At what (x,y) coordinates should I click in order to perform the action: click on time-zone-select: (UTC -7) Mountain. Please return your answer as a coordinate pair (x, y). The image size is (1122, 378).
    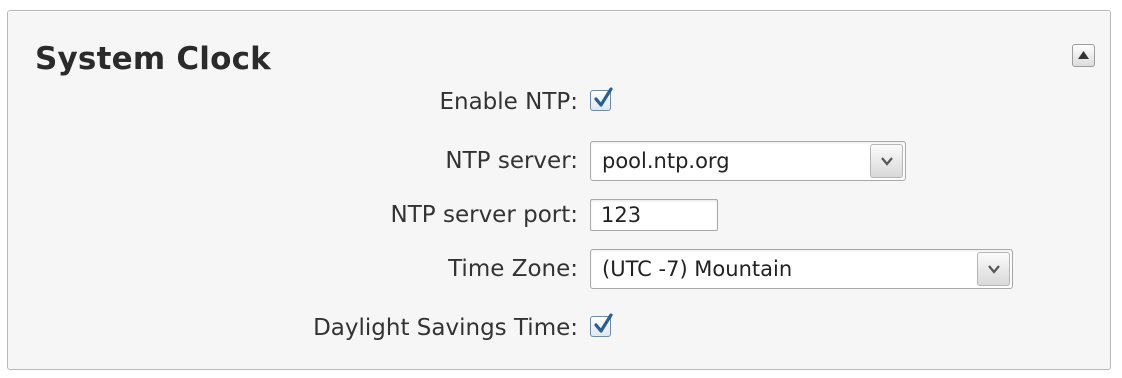
    Looking at the image, I should click on (801, 269).